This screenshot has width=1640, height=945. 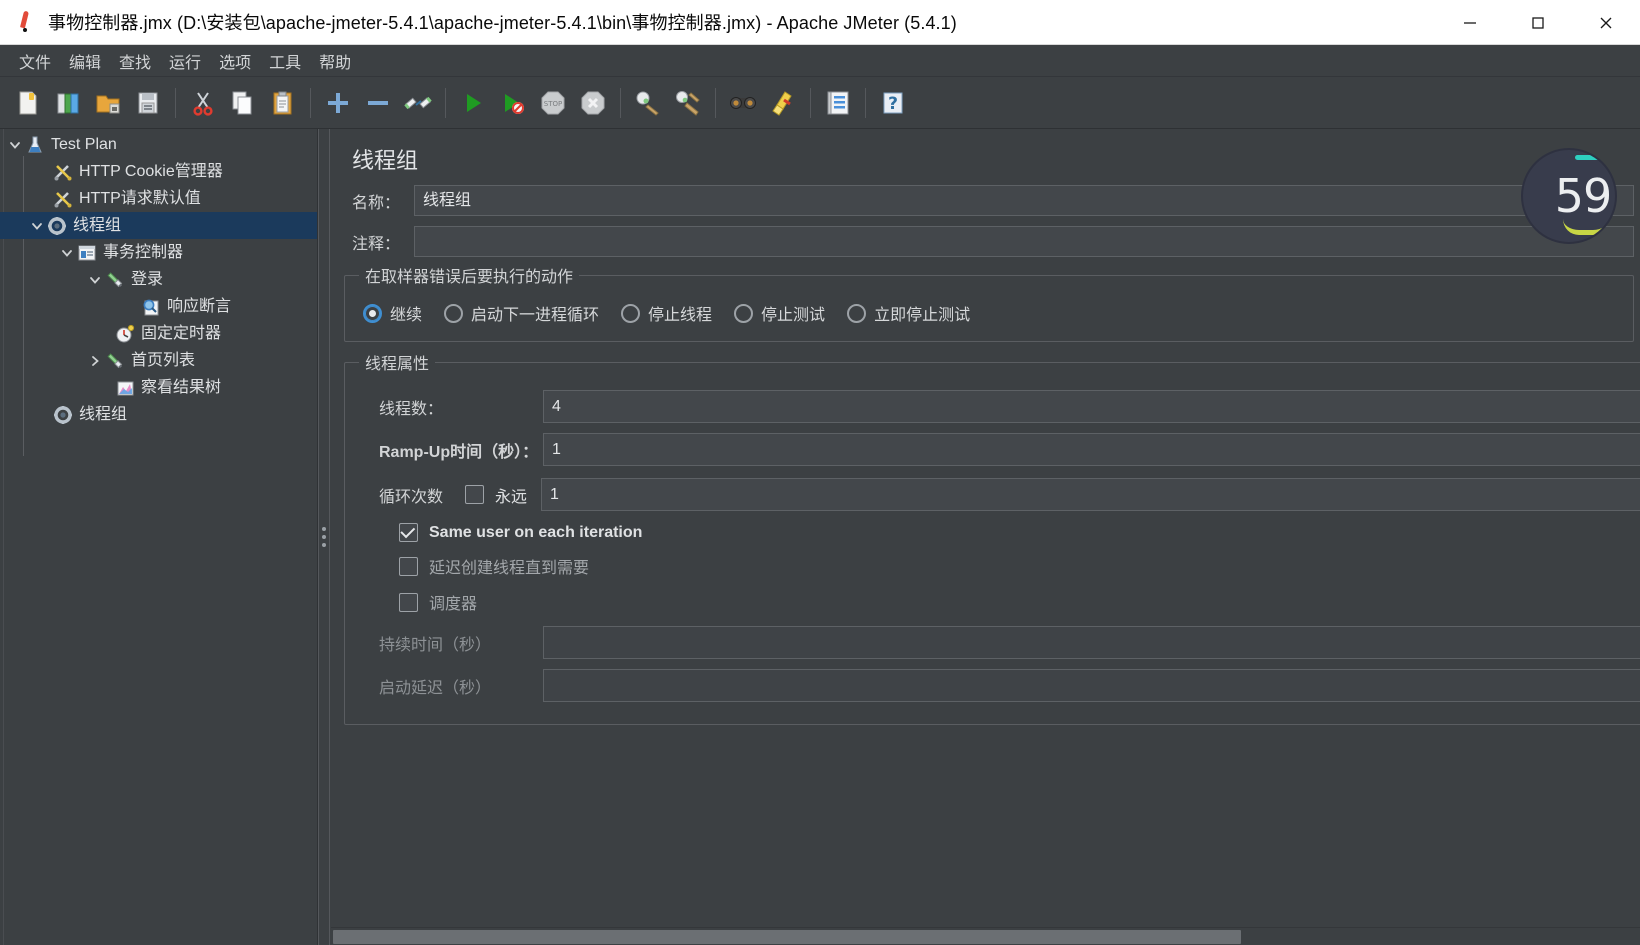 I want to click on radio-start-next-loop: 启动下一进程循环, so click(x=521, y=313).